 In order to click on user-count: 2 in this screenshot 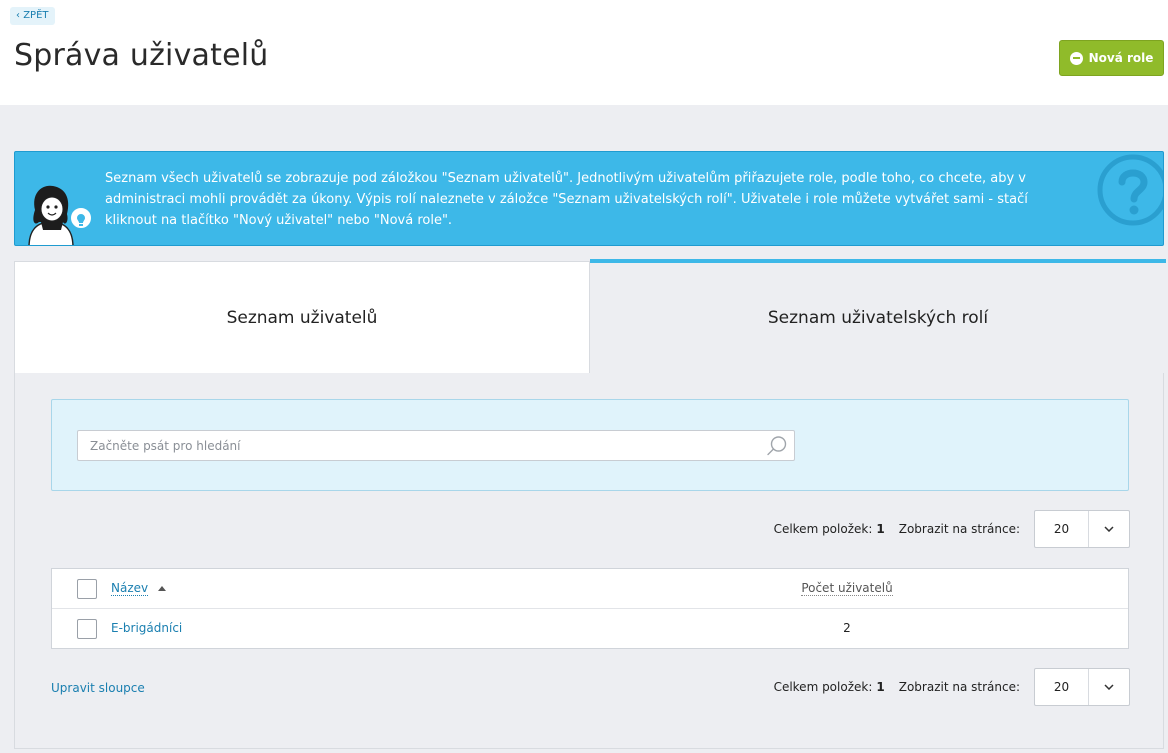, I will do `click(847, 628)`.